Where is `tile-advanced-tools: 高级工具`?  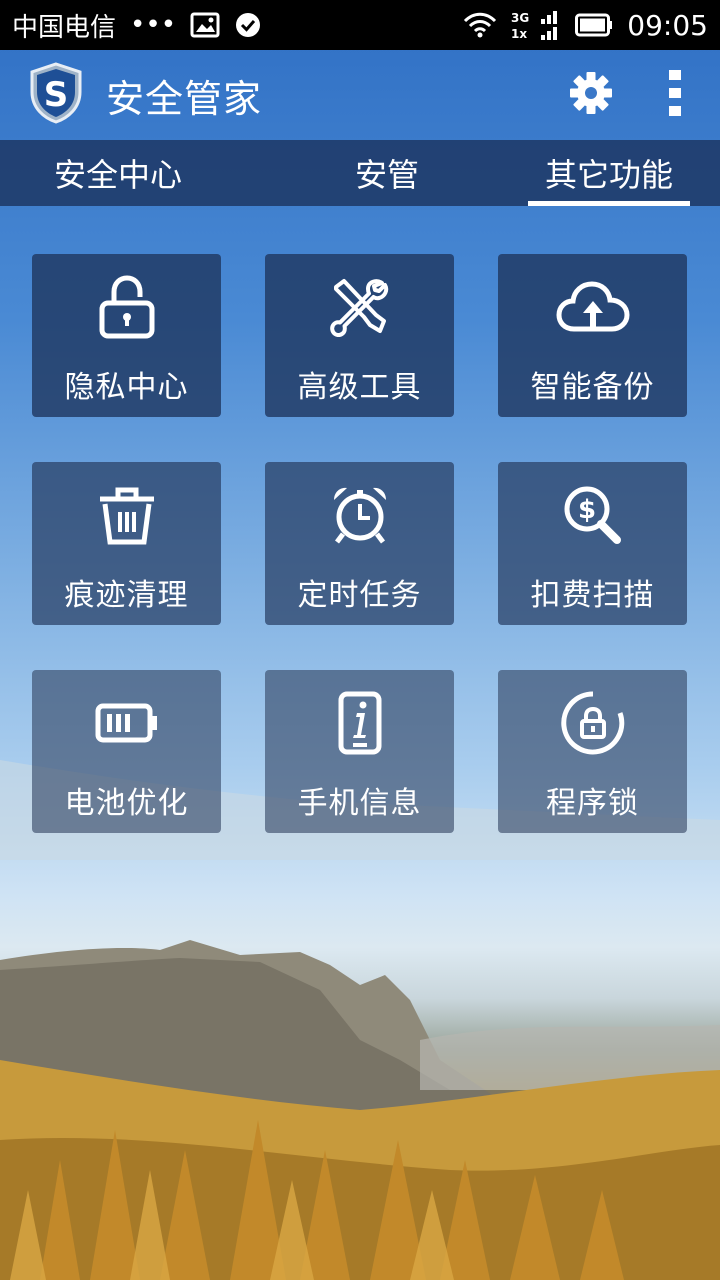 tile-advanced-tools: 高级工具 is located at coordinates (359, 335).